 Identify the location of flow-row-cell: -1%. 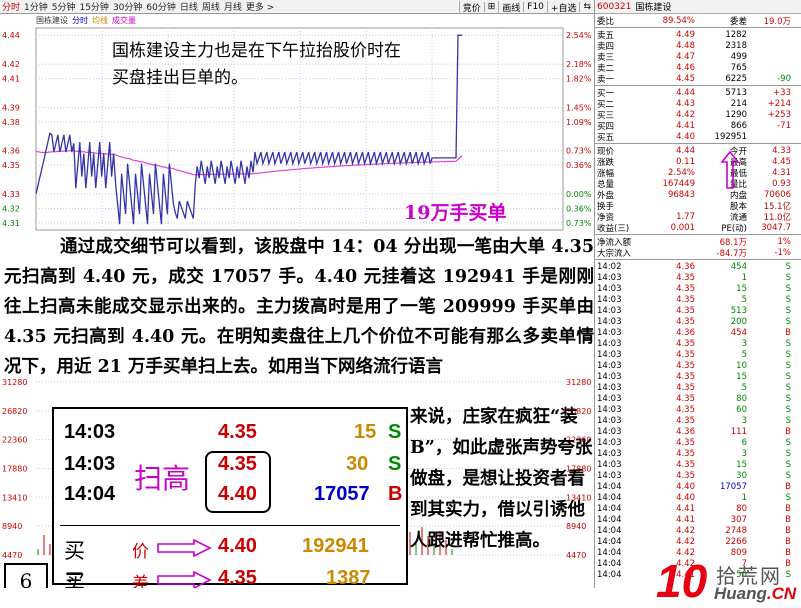
(782, 252).